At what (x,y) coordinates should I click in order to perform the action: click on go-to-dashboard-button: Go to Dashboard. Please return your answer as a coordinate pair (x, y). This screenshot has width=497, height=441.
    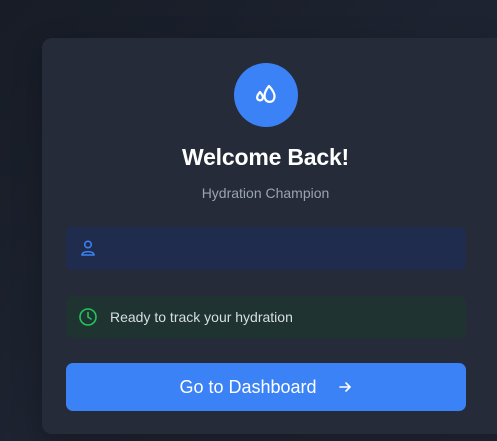
    Looking at the image, I should click on (266, 387).